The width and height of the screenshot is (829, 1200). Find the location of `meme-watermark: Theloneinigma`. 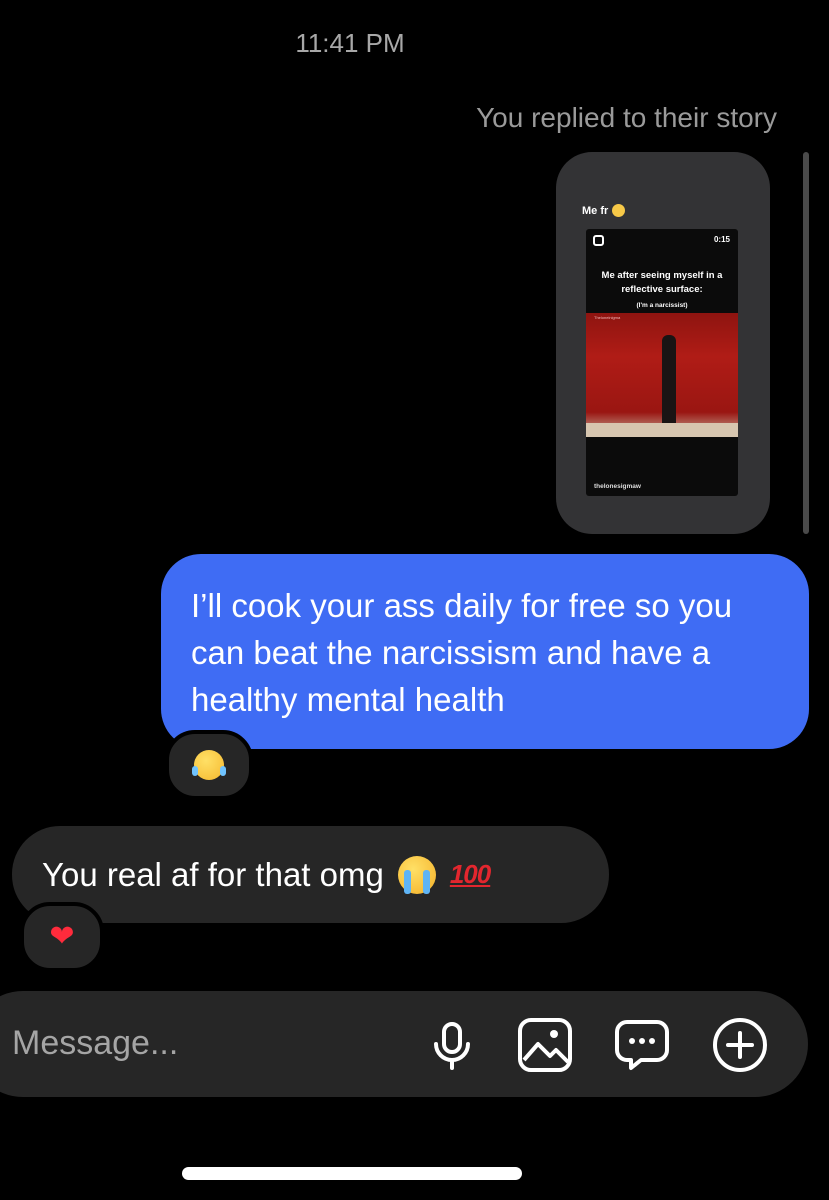

meme-watermark: Theloneinigma is located at coordinates (607, 317).